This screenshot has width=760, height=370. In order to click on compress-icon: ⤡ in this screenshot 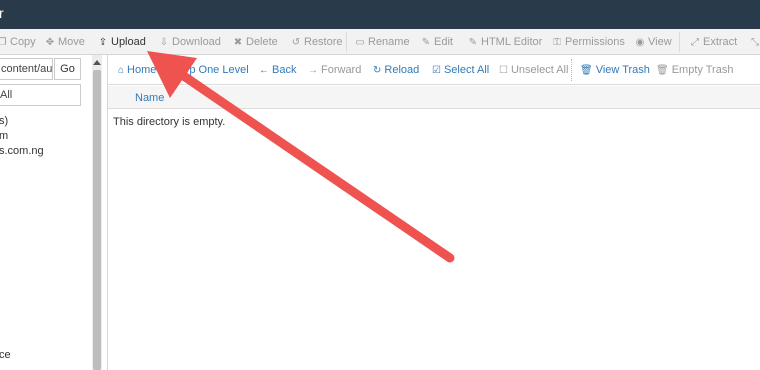, I will do `click(755, 42)`.